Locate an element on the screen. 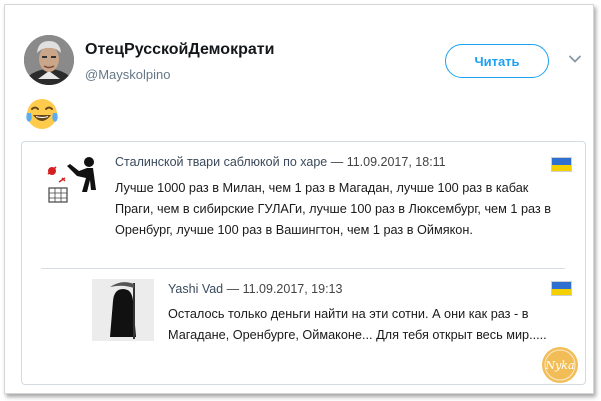 This screenshot has height=401, width=601. divider is located at coordinates (303, 268).